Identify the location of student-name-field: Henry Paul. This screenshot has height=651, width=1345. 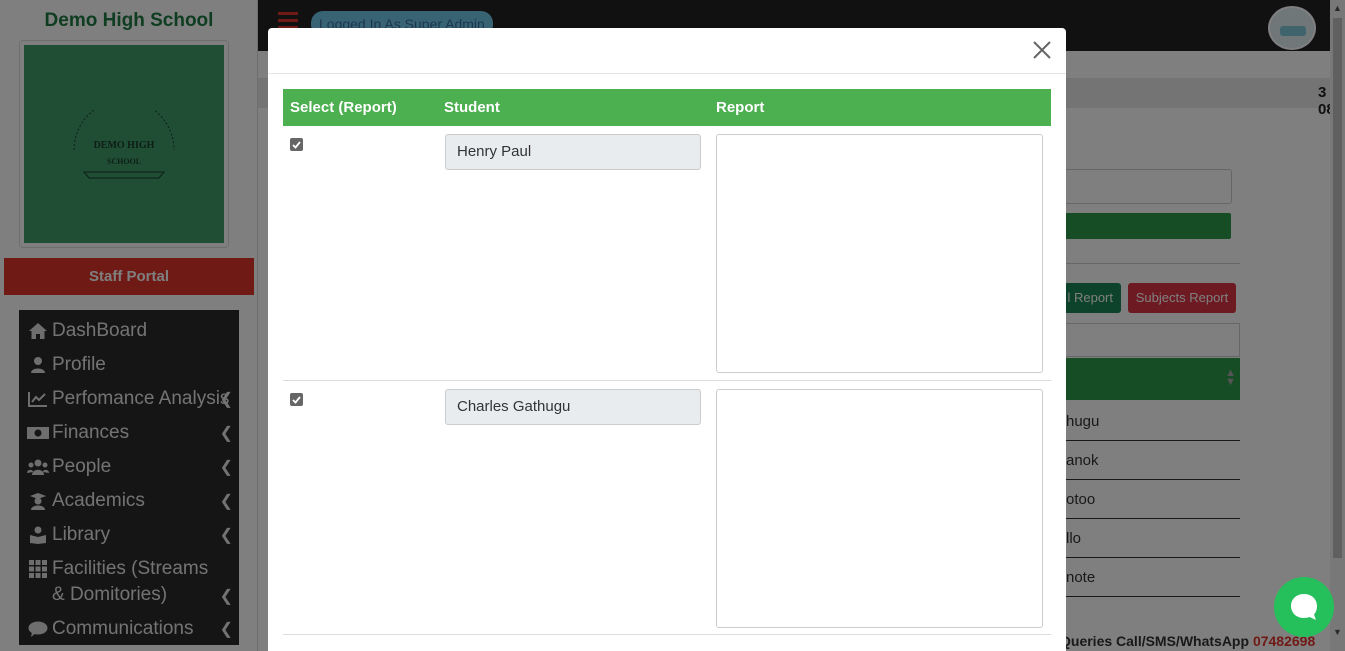
(573, 152).